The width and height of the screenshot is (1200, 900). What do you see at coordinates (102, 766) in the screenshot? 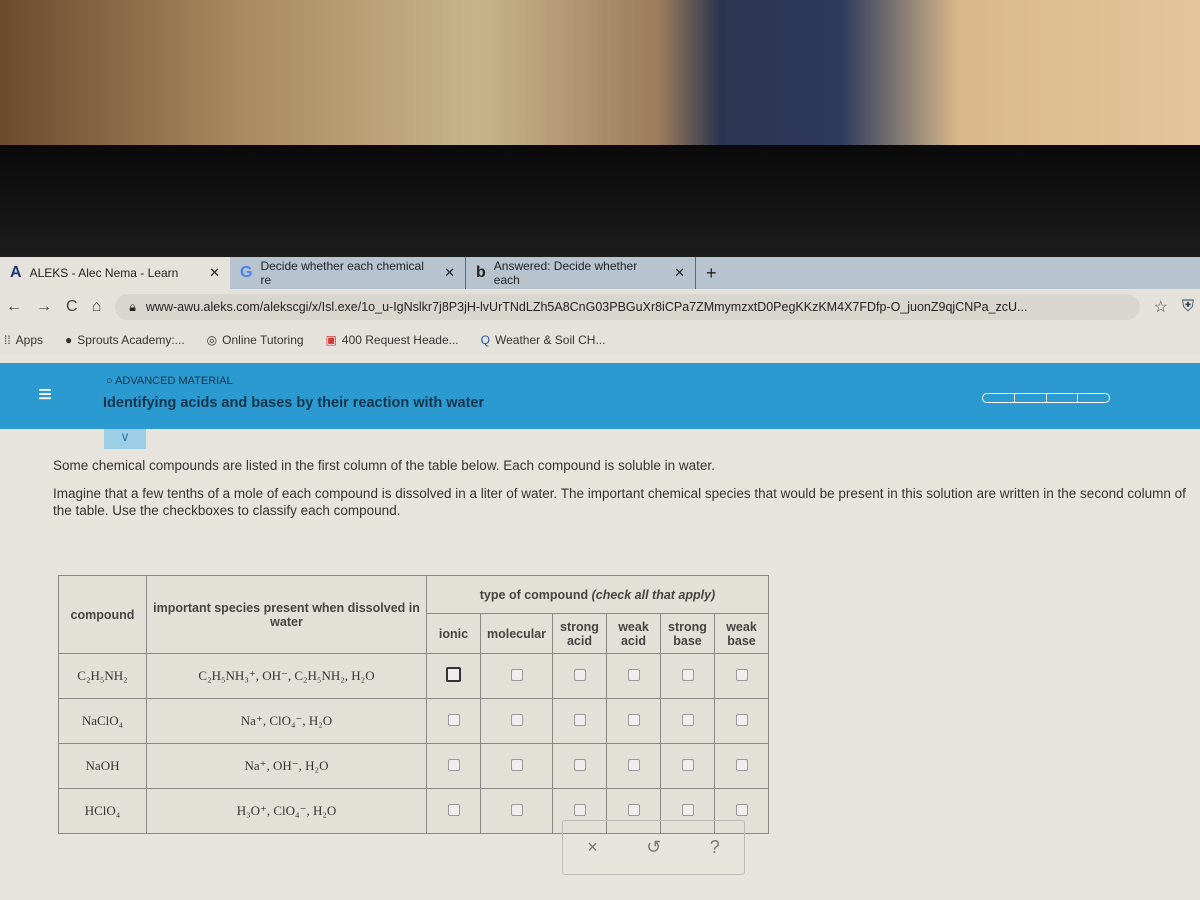
I see `compound-cell: NaOH` at bounding box center [102, 766].